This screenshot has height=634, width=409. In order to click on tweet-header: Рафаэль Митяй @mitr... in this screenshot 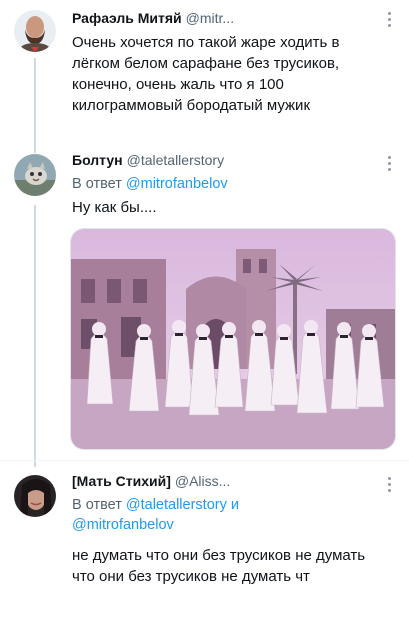, I will do `click(153, 18)`.